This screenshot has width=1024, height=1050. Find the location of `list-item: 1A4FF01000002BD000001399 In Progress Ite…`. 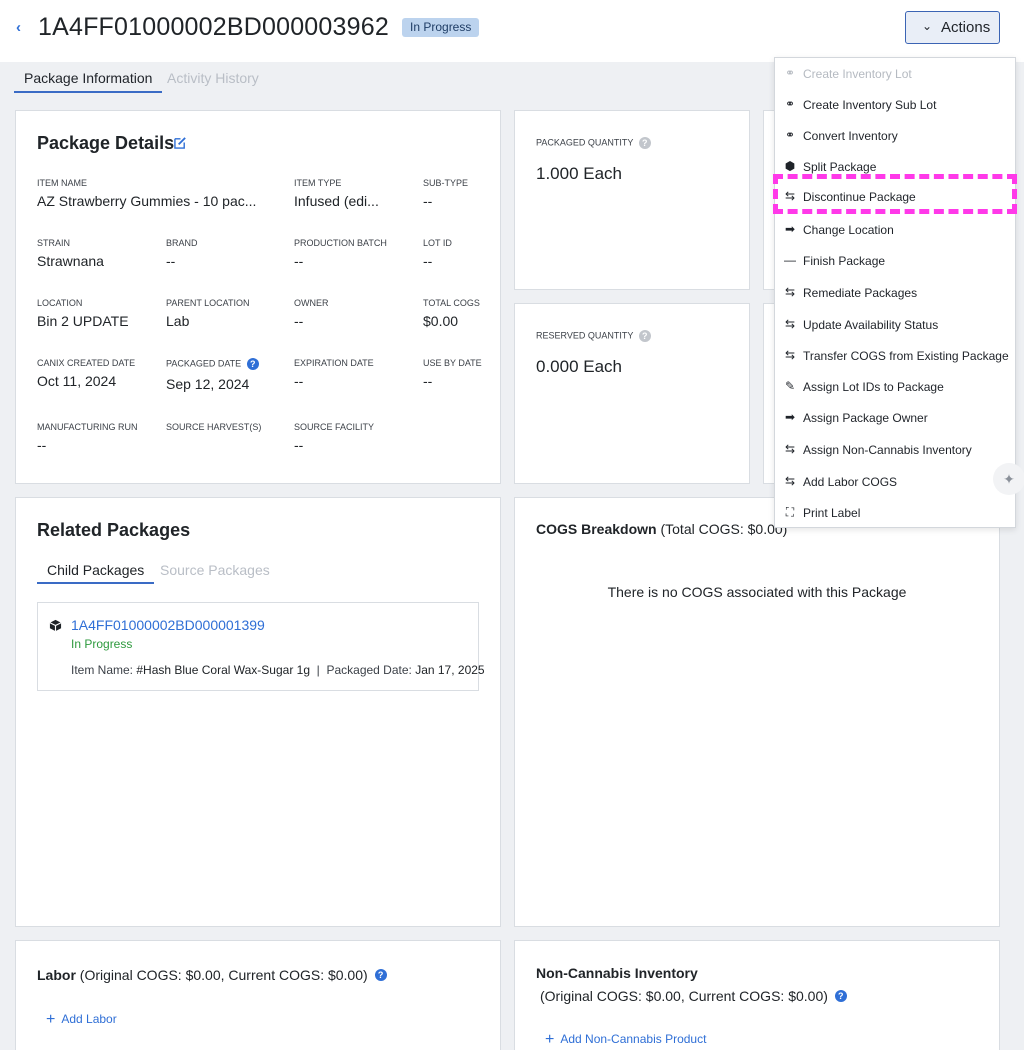

list-item: 1A4FF01000002BD000001399 In Progress Ite… is located at coordinates (261, 646).